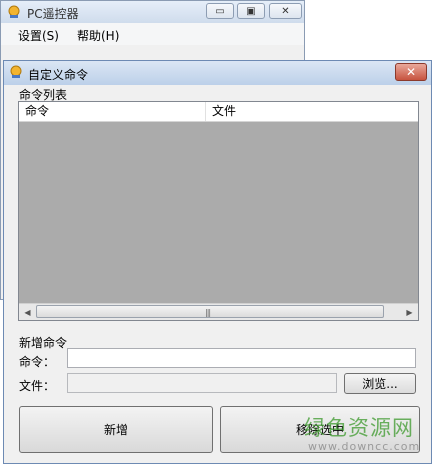 This screenshot has width=434, height=466. What do you see at coordinates (37, 362) in the screenshot?
I see `command-field-label: 命令：` at bounding box center [37, 362].